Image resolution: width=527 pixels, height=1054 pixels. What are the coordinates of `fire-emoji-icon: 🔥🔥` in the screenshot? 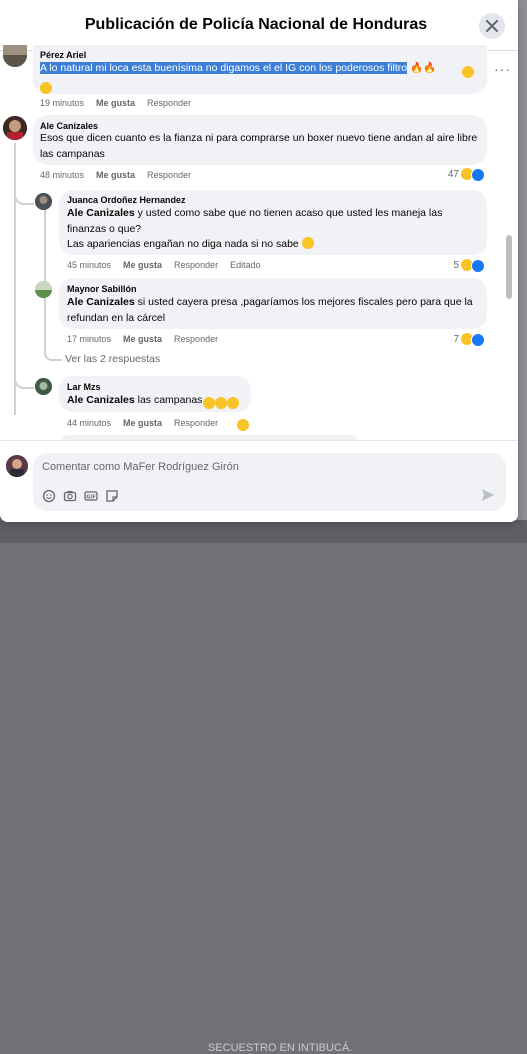 It's located at (423, 68).